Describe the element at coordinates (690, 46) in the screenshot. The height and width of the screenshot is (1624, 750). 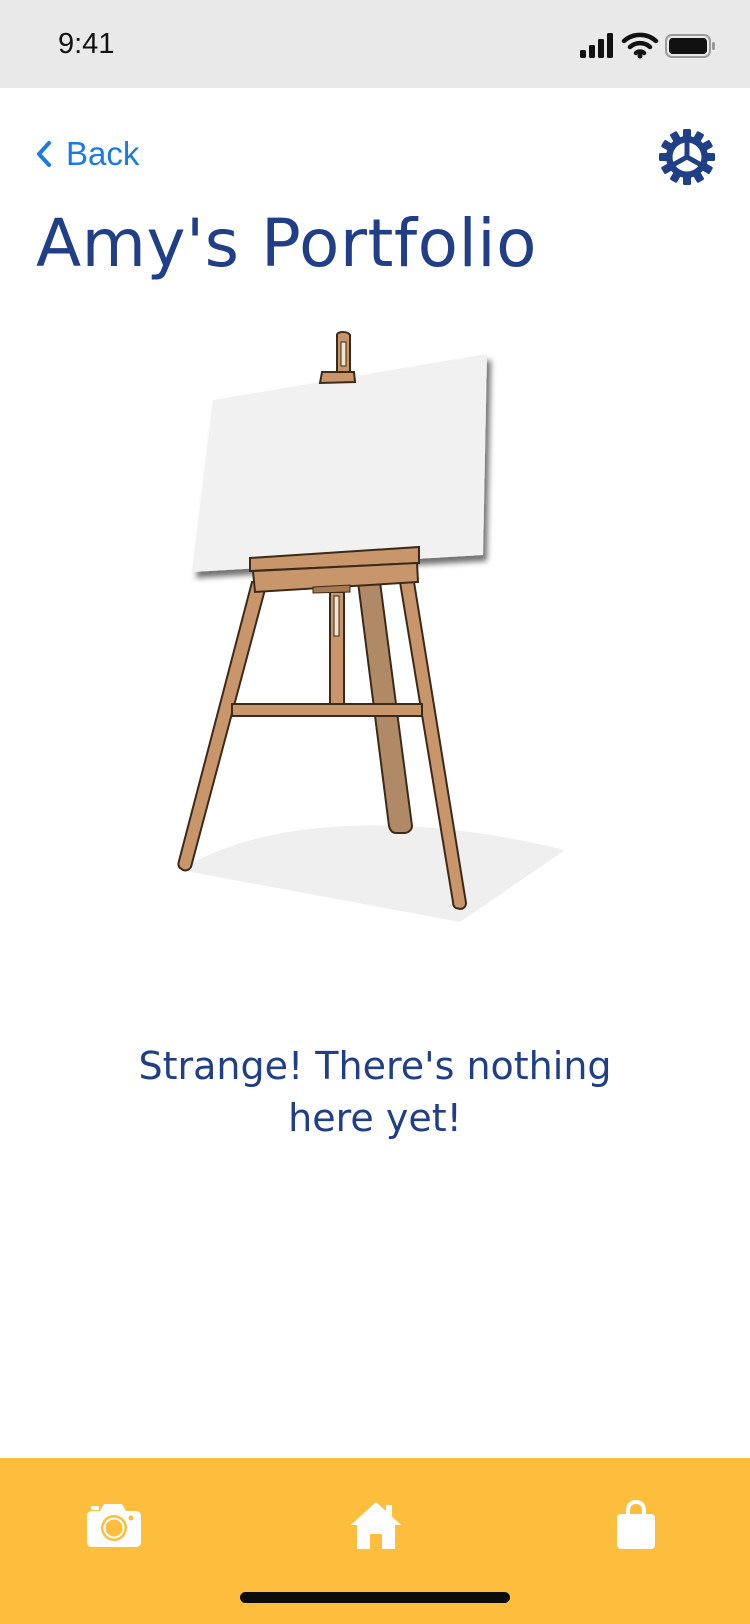
I see `battery-icon` at that location.